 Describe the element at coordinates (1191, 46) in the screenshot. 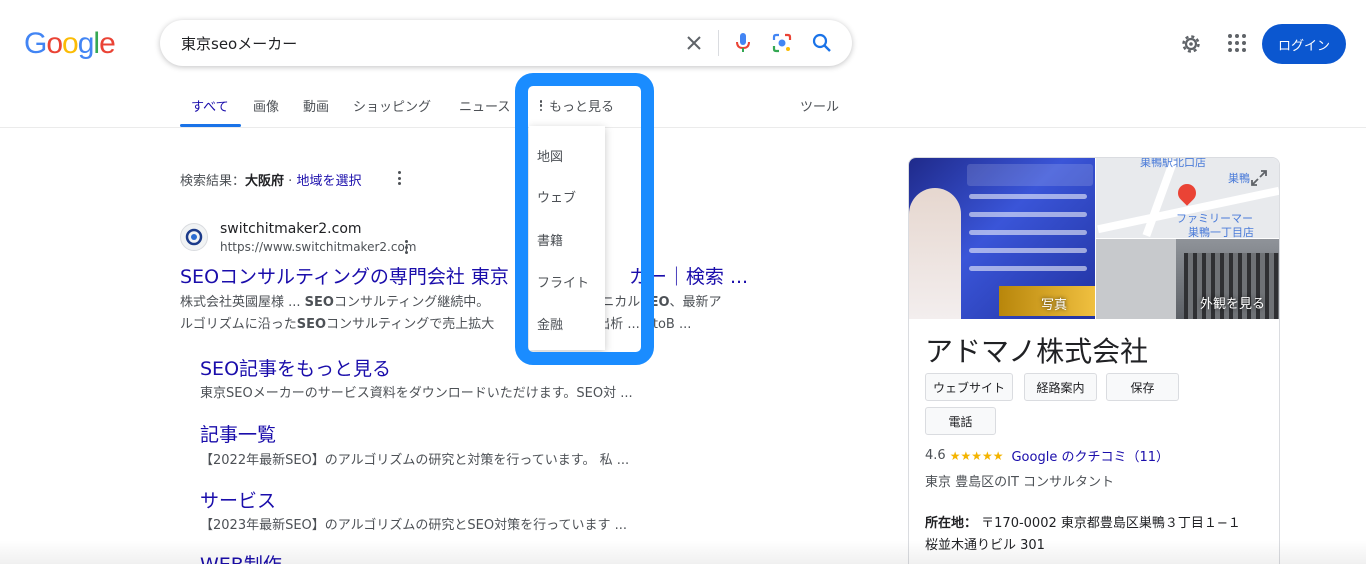

I see `settings-gear-icon` at that location.